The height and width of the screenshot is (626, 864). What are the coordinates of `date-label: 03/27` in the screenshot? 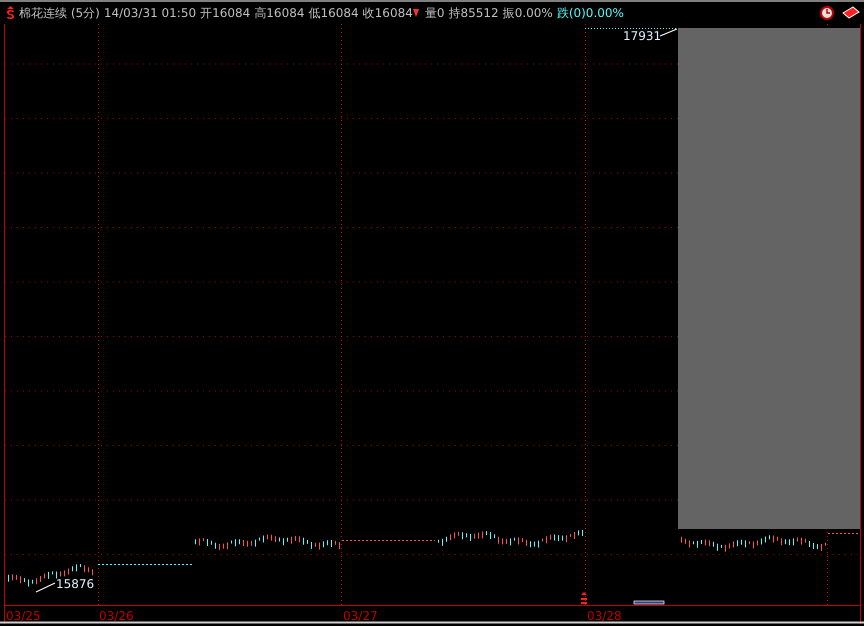 It's located at (360, 616).